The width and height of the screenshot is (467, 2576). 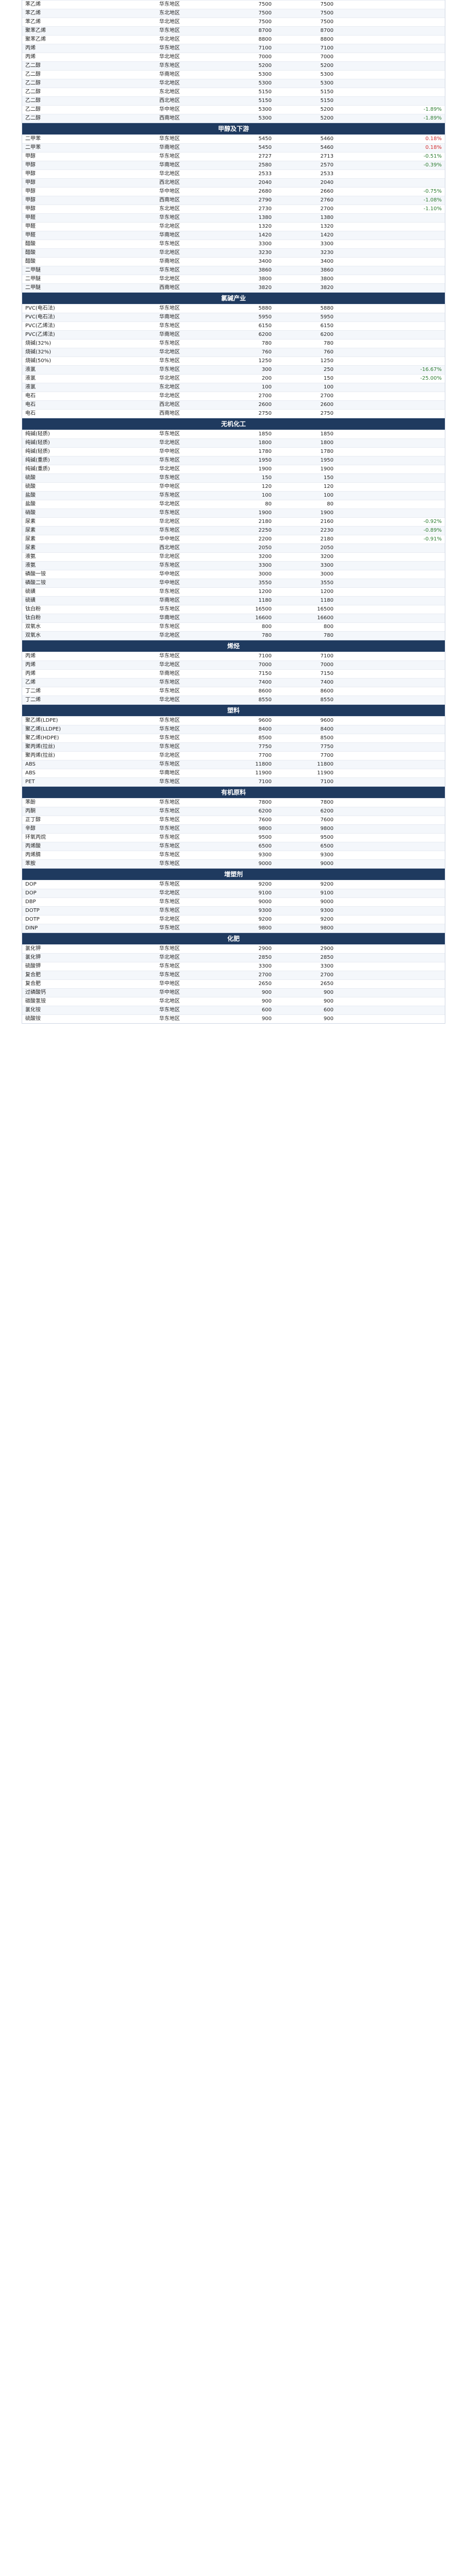 What do you see at coordinates (306, 22) in the screenshot?
I see `price-current: 7500` at bounding box center [306, 22].